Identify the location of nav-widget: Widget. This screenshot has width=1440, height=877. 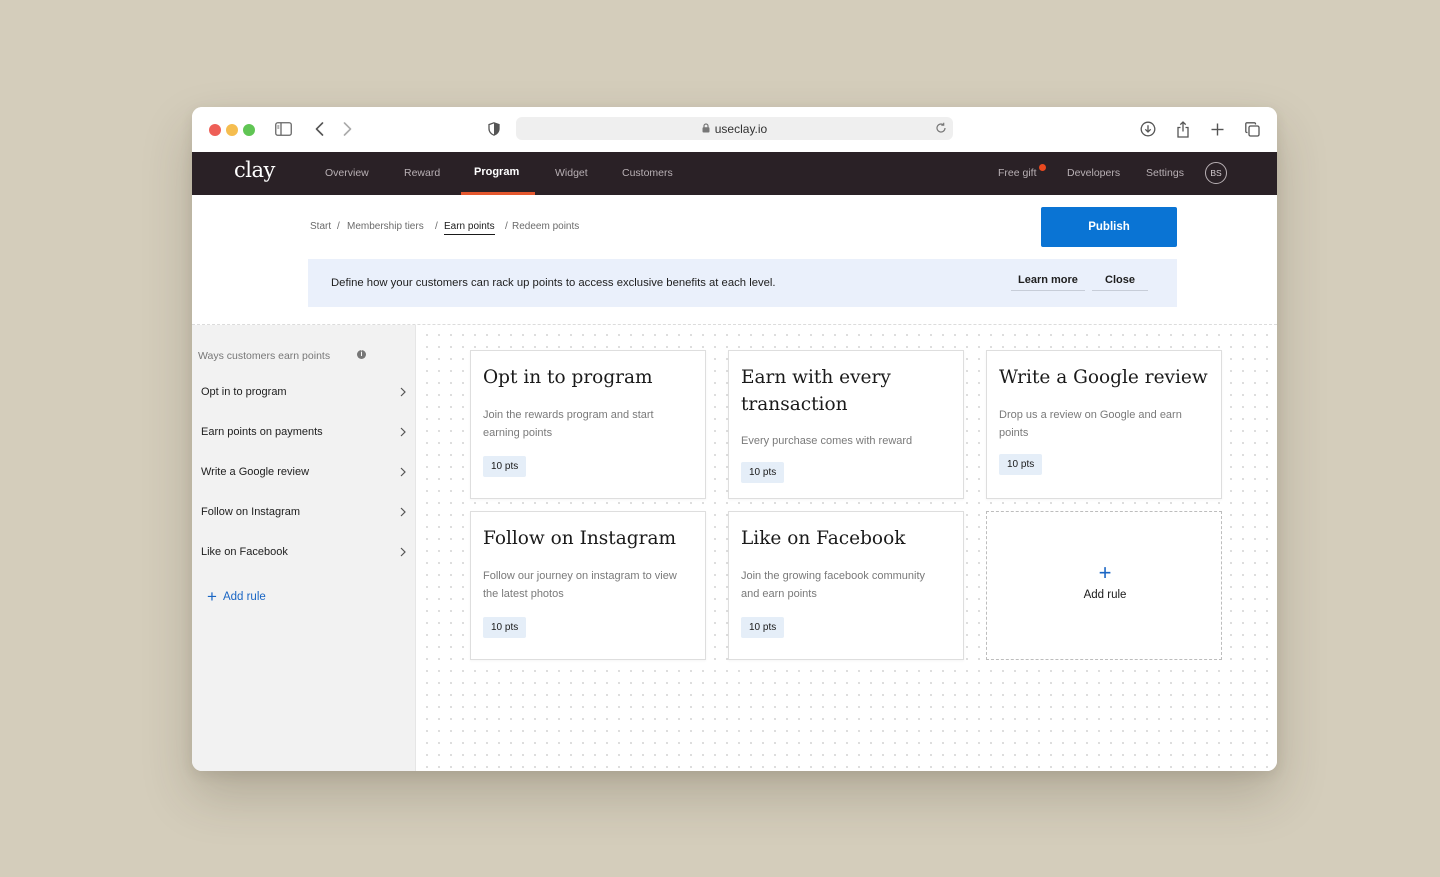
(571, 173).